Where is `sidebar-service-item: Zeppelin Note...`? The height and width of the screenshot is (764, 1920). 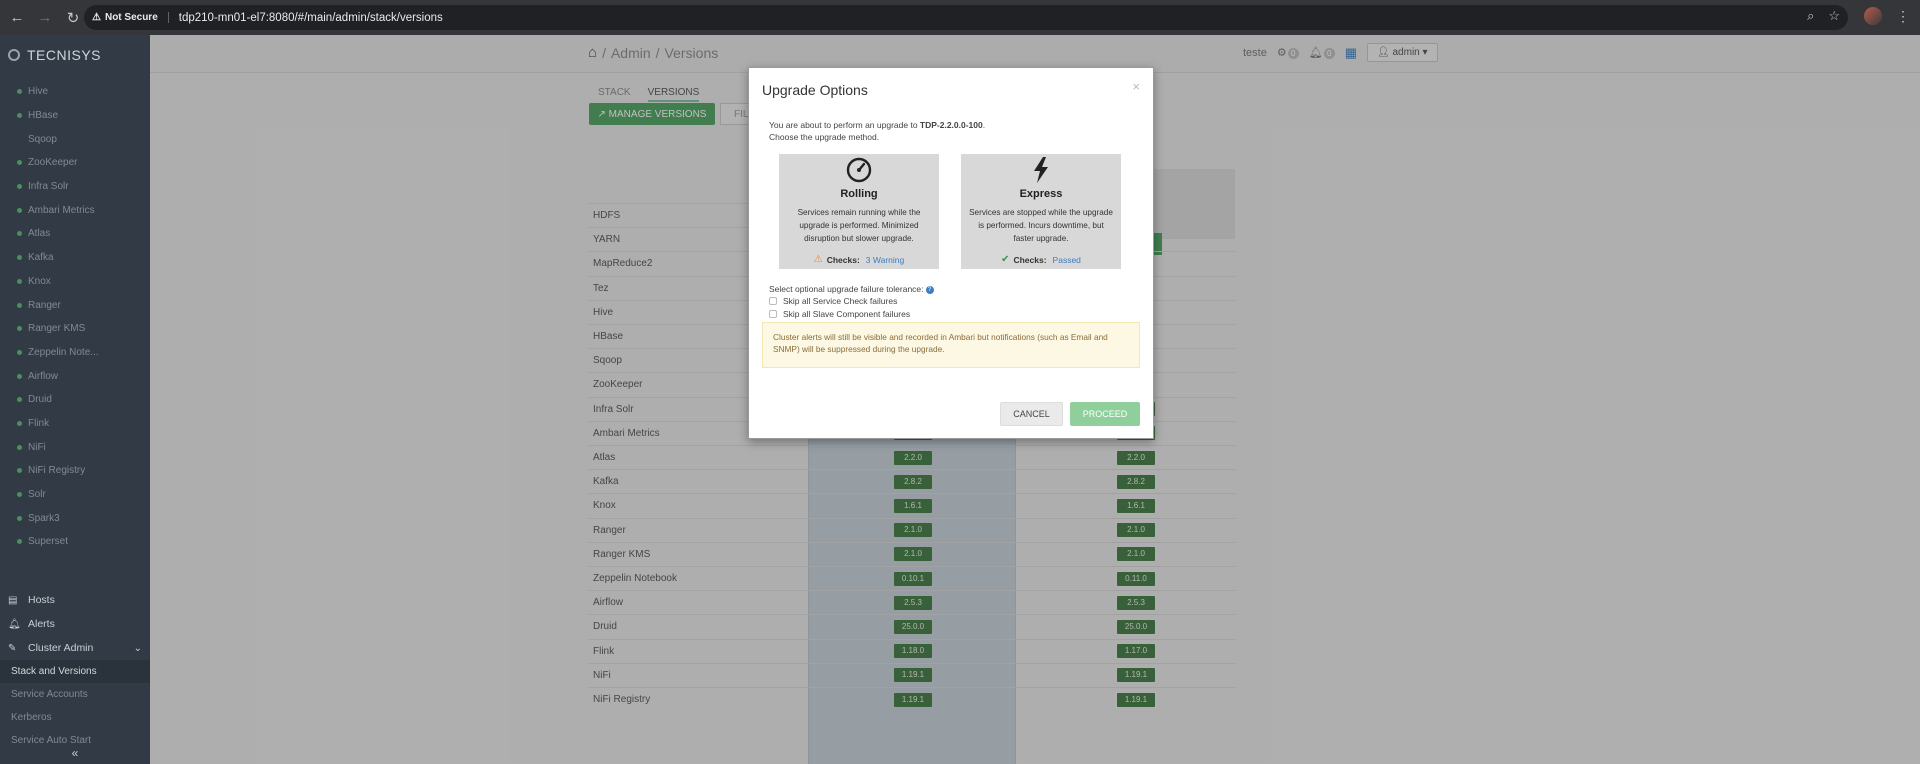 sidebar-service-item: Zeppelin Note... is located at coordinates (75, 353).